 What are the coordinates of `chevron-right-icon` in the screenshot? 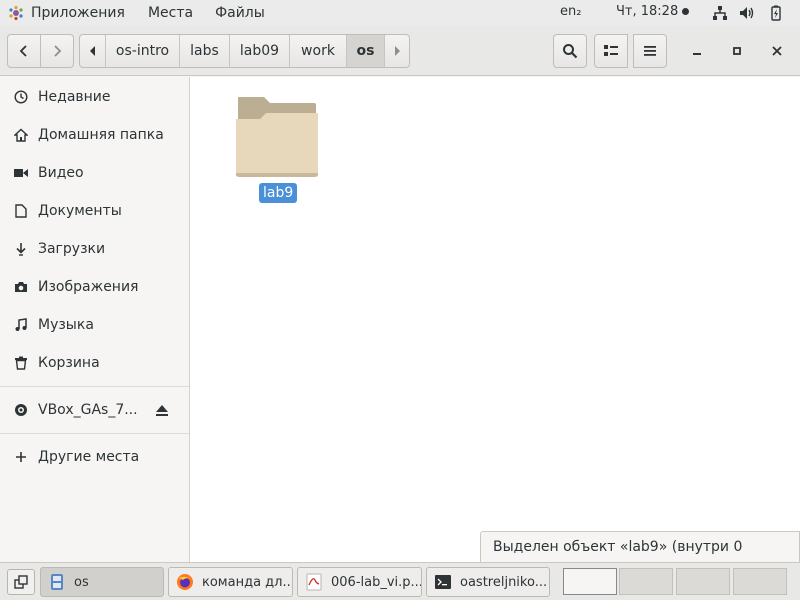 It's located at (58, 51).